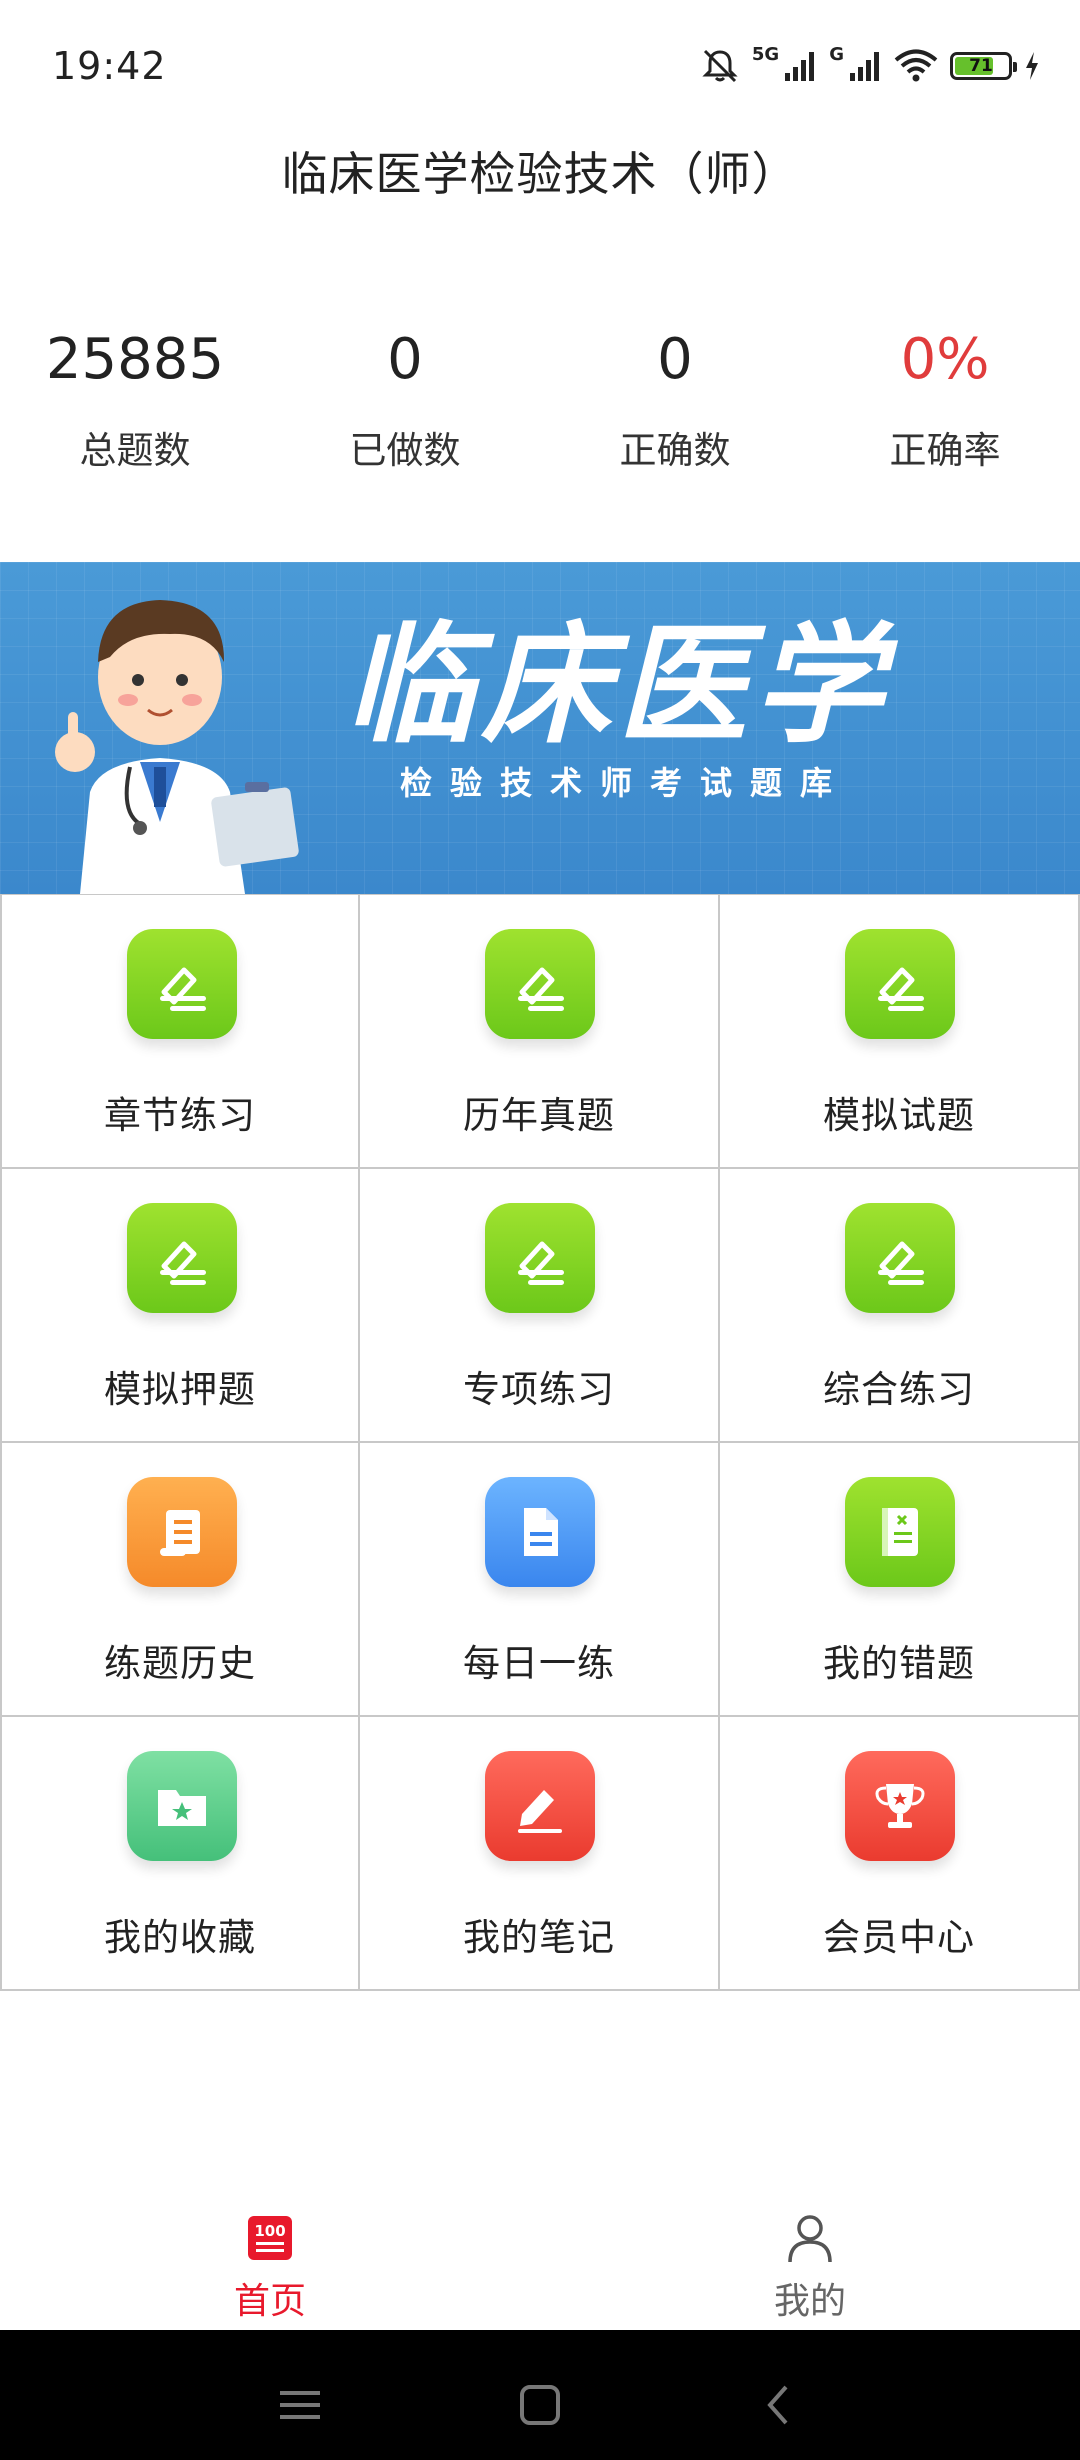 The height and width of the screenshot is (2460, 1080). What do you see at coordinates (899, 1663) in the screenshot?
I see `menu-item-label: 我的错题` at bounding box center [899, 1663].